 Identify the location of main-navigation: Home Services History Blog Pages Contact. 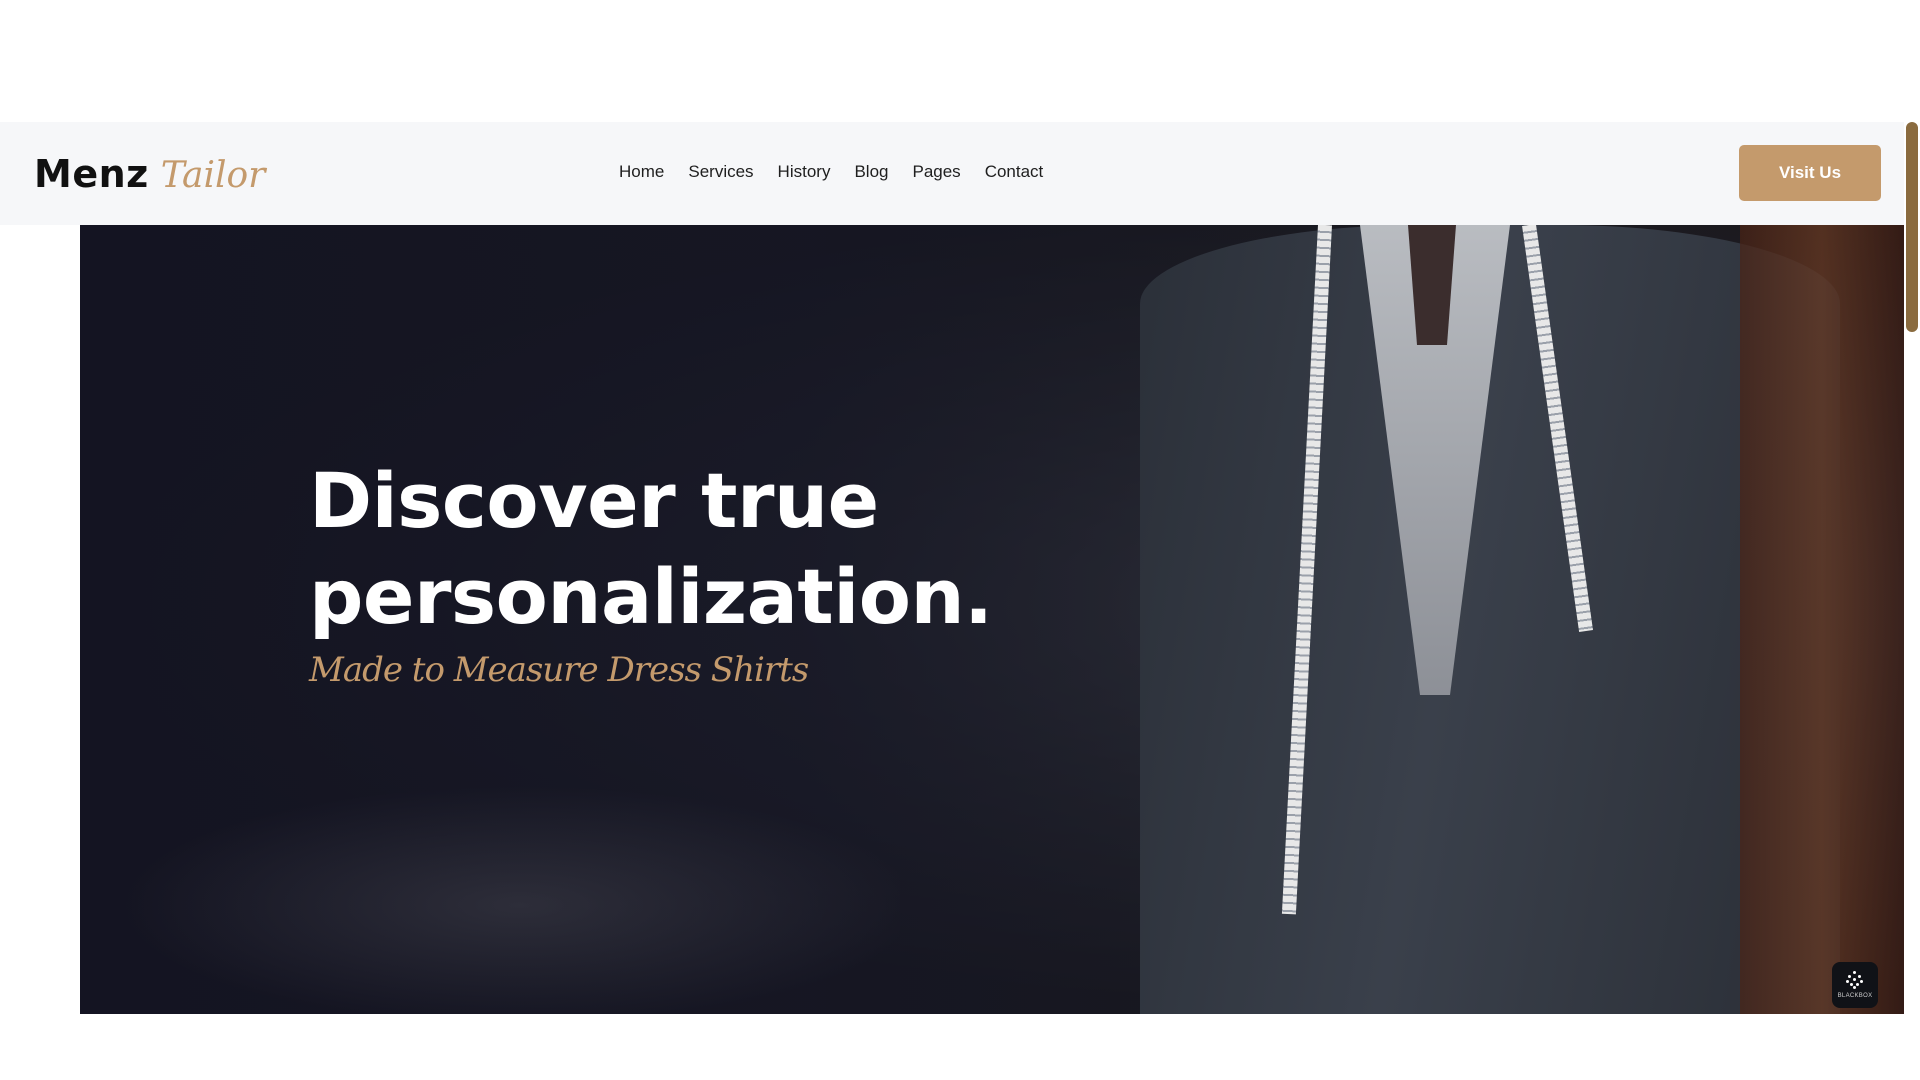
(843, 172).